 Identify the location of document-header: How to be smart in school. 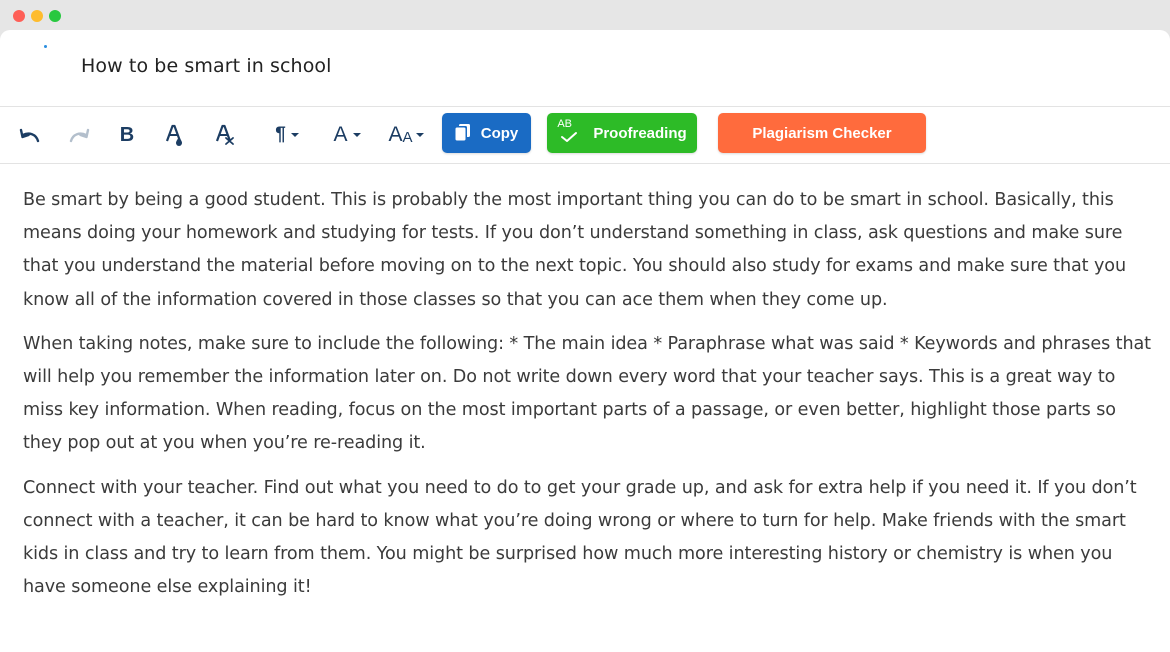
(585, 68).